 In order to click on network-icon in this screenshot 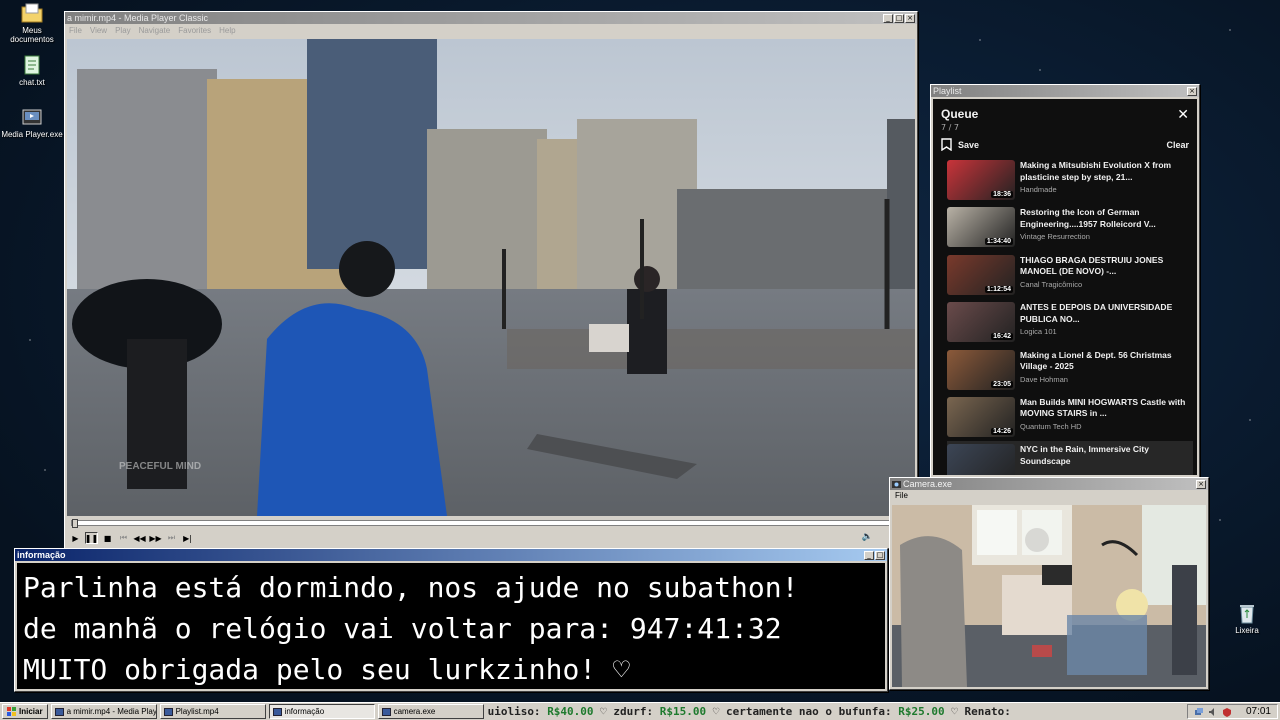, I will do `click(1199, 712)`.